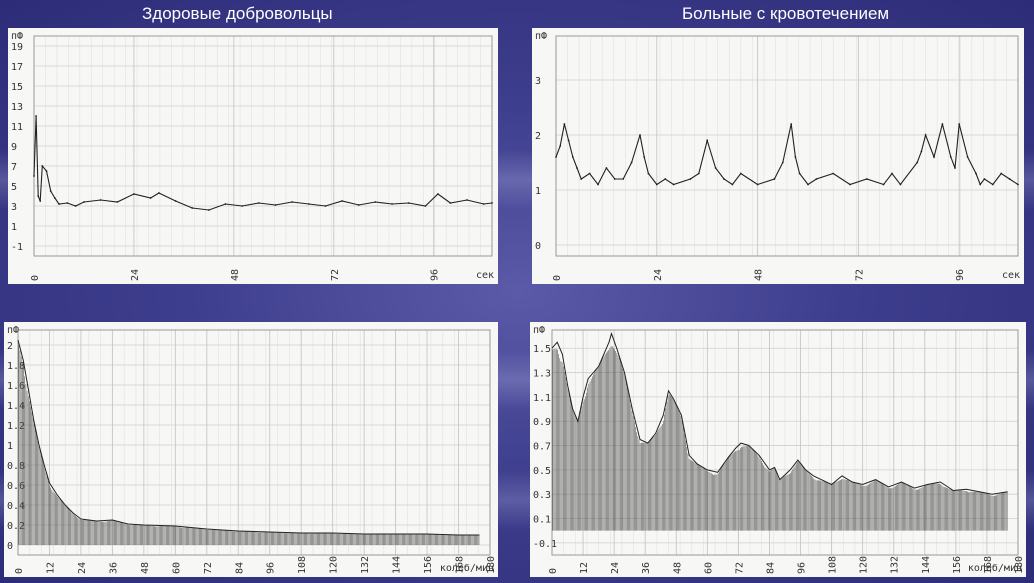 The height and width of the screenshot is (583, 1034). Describe the element at coordinates (14, 147) in the screenshot. I see `y-tick-label: 9` at that location.